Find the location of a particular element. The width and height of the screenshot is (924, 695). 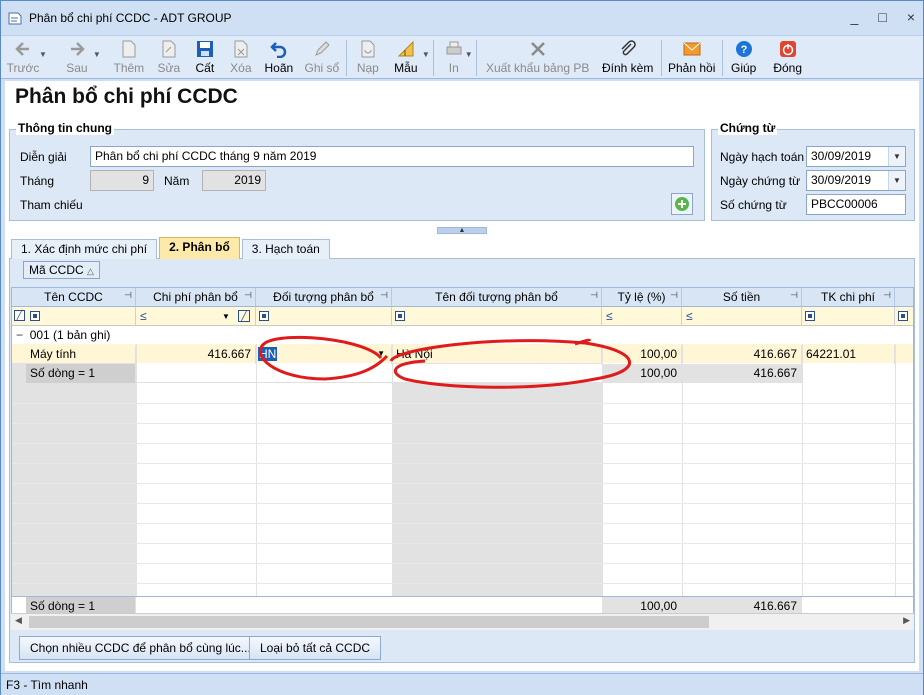

edit-button: Sửa is located at coordinates (169, 57).